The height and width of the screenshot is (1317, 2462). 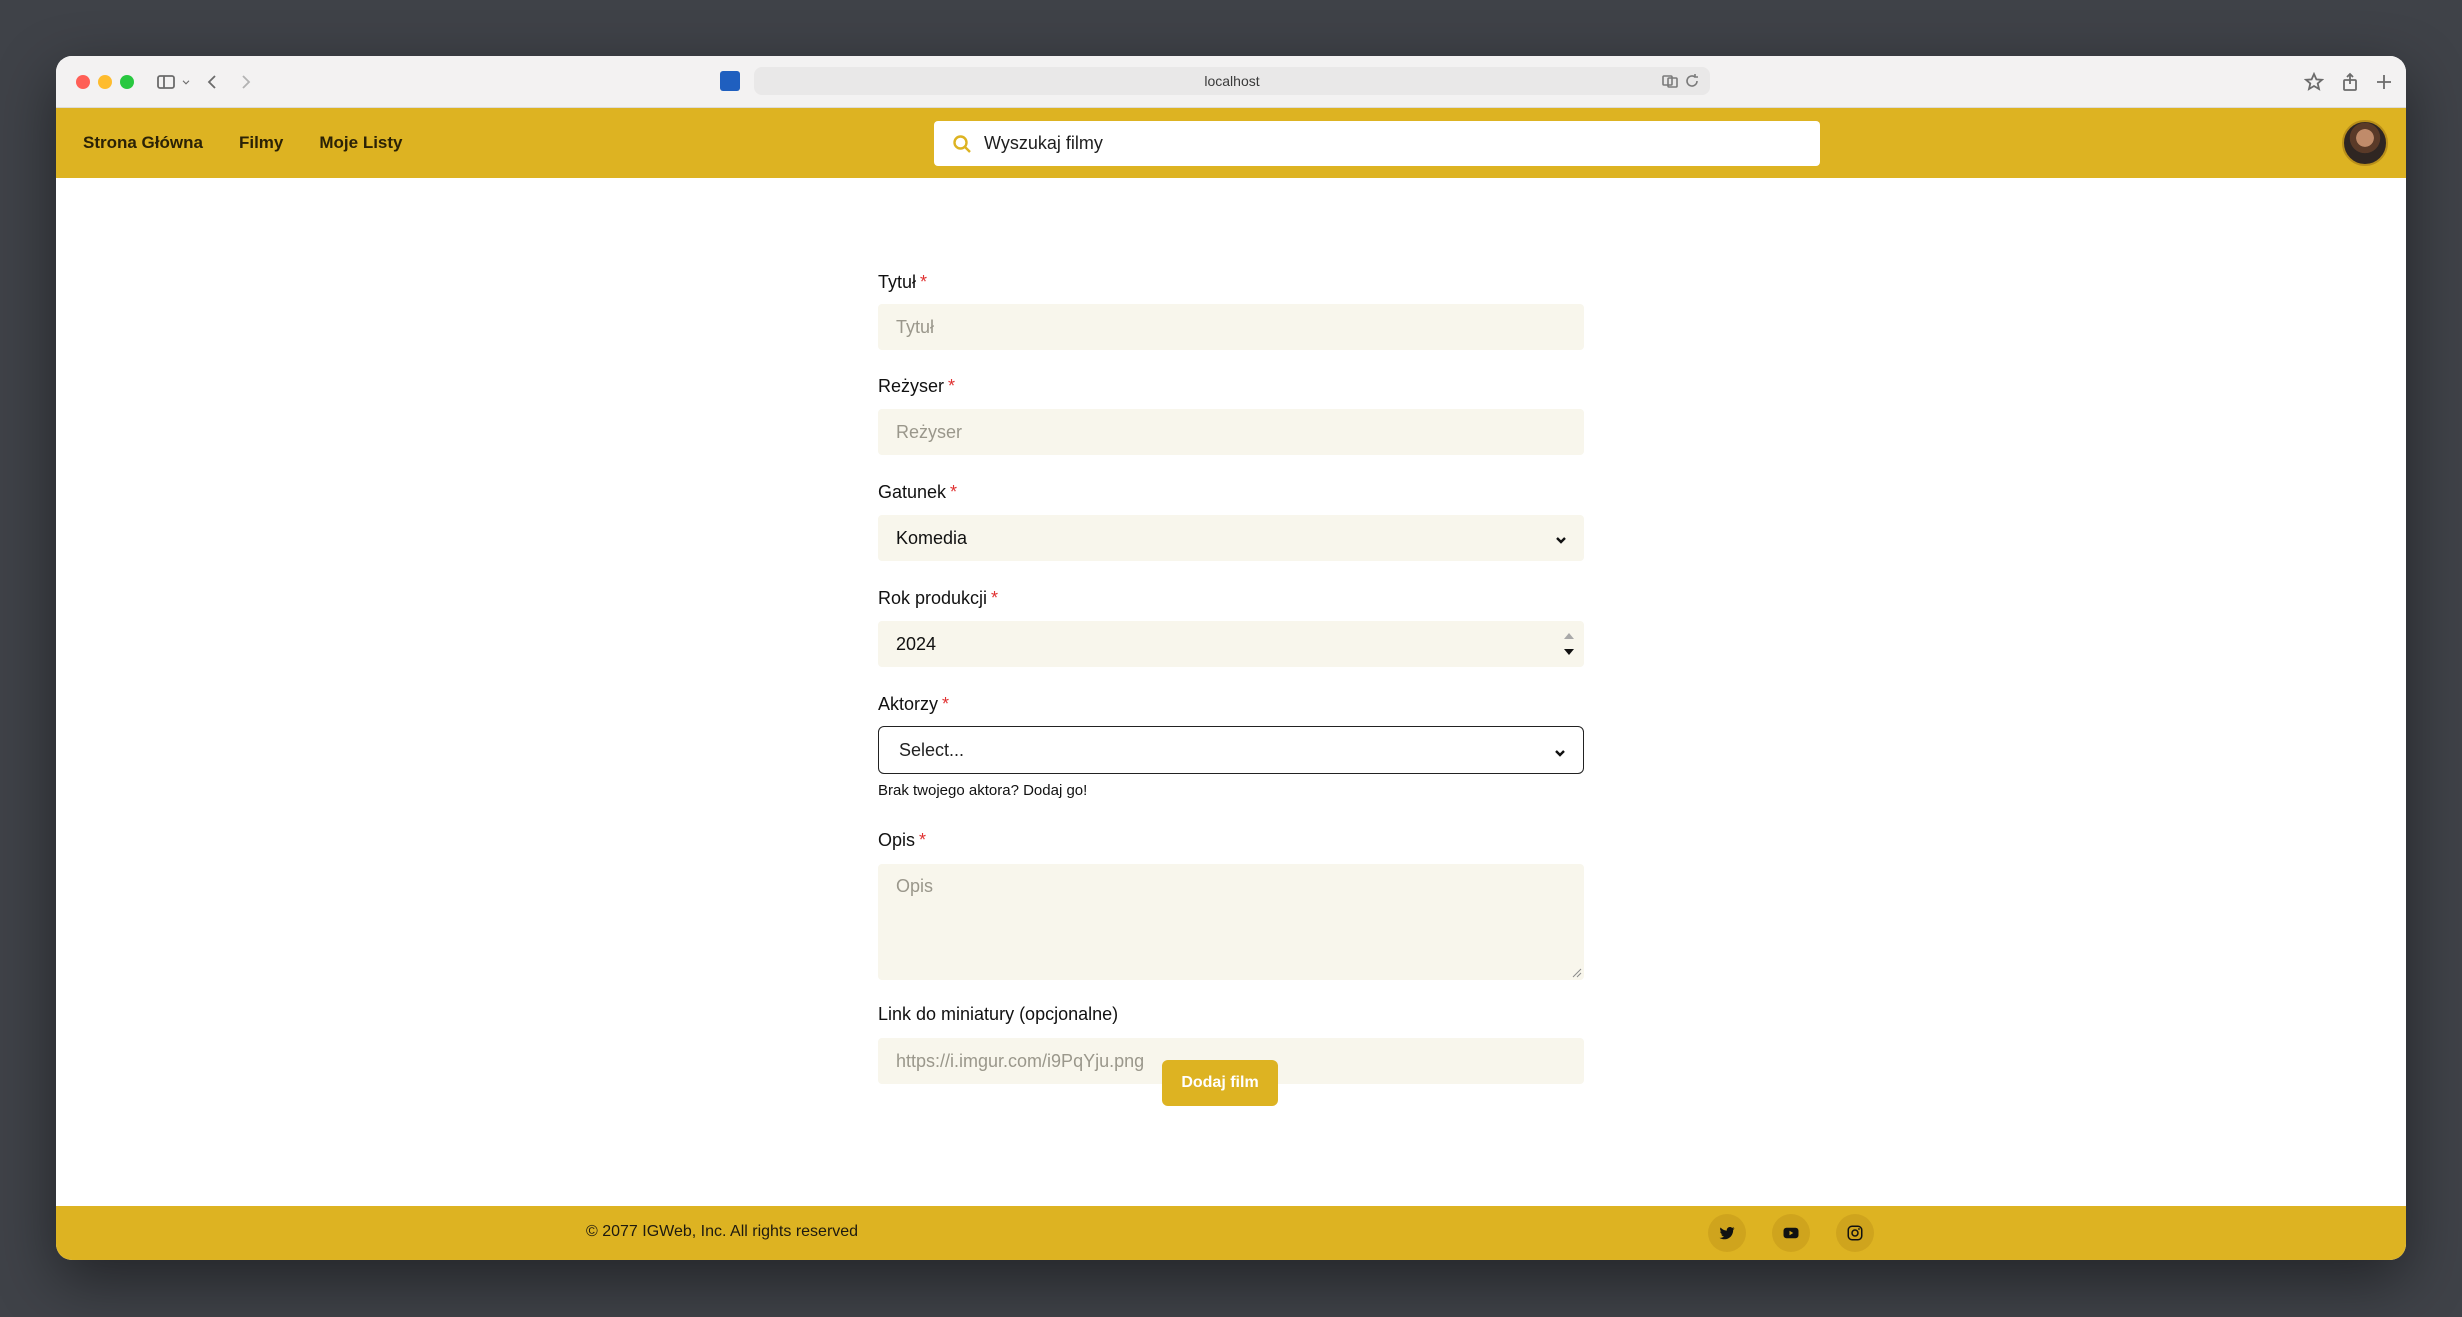 I want to click on translate-icon, so click(x=1670, y=81).